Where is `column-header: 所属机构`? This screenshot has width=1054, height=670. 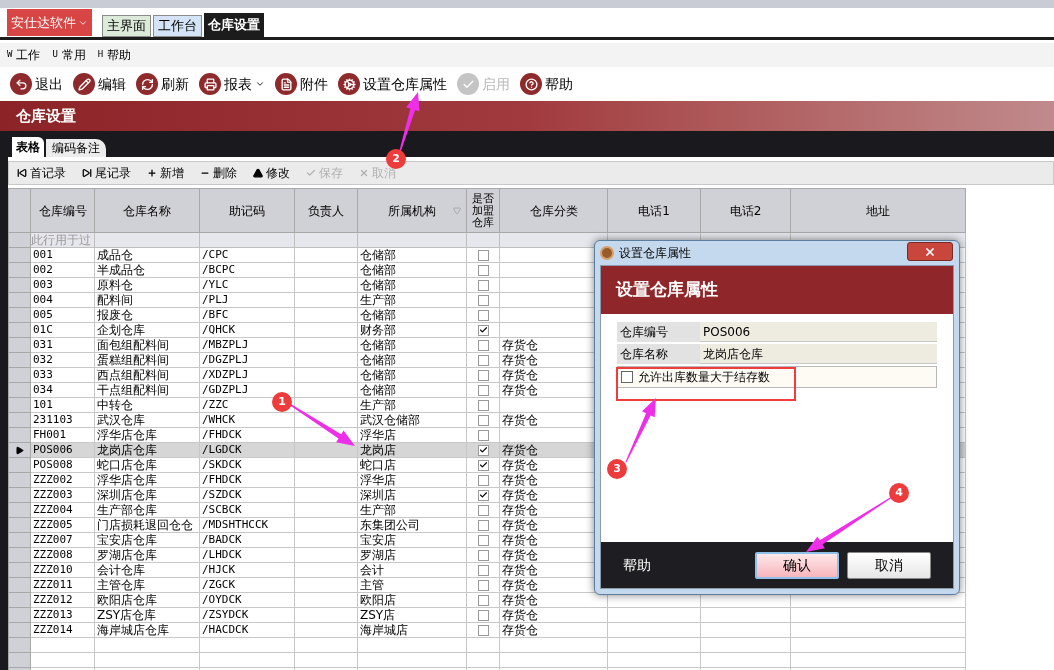
column-header: 所属机构 is located at coordinates (412, 211).